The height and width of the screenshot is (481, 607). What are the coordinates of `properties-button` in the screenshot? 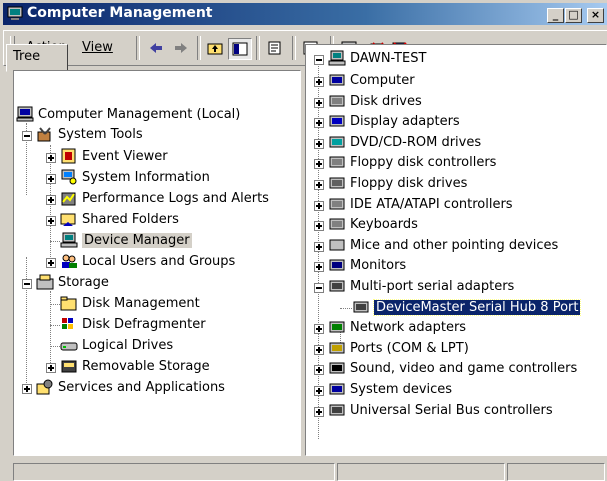 It's located at (275, 48).